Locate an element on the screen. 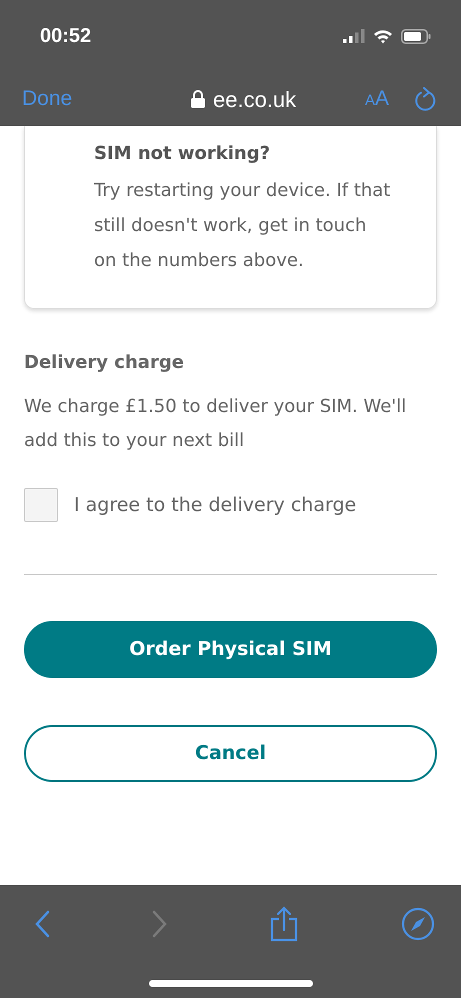 The height and width of the screenshot is (998, 461). share-icon is located at coordinates (284, 924).